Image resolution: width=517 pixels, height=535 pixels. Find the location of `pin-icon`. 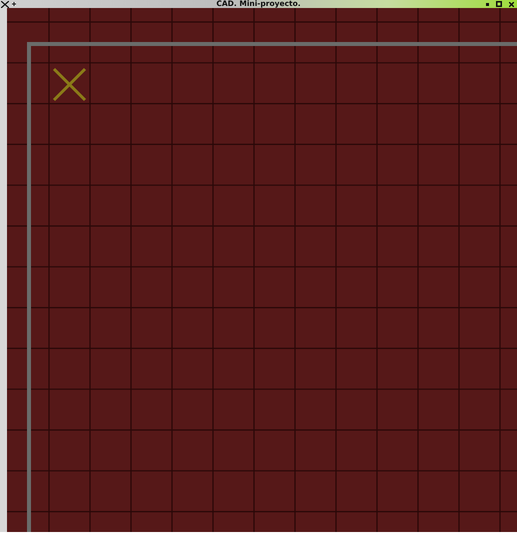

pin-icon is located at coordinates (14, 4).